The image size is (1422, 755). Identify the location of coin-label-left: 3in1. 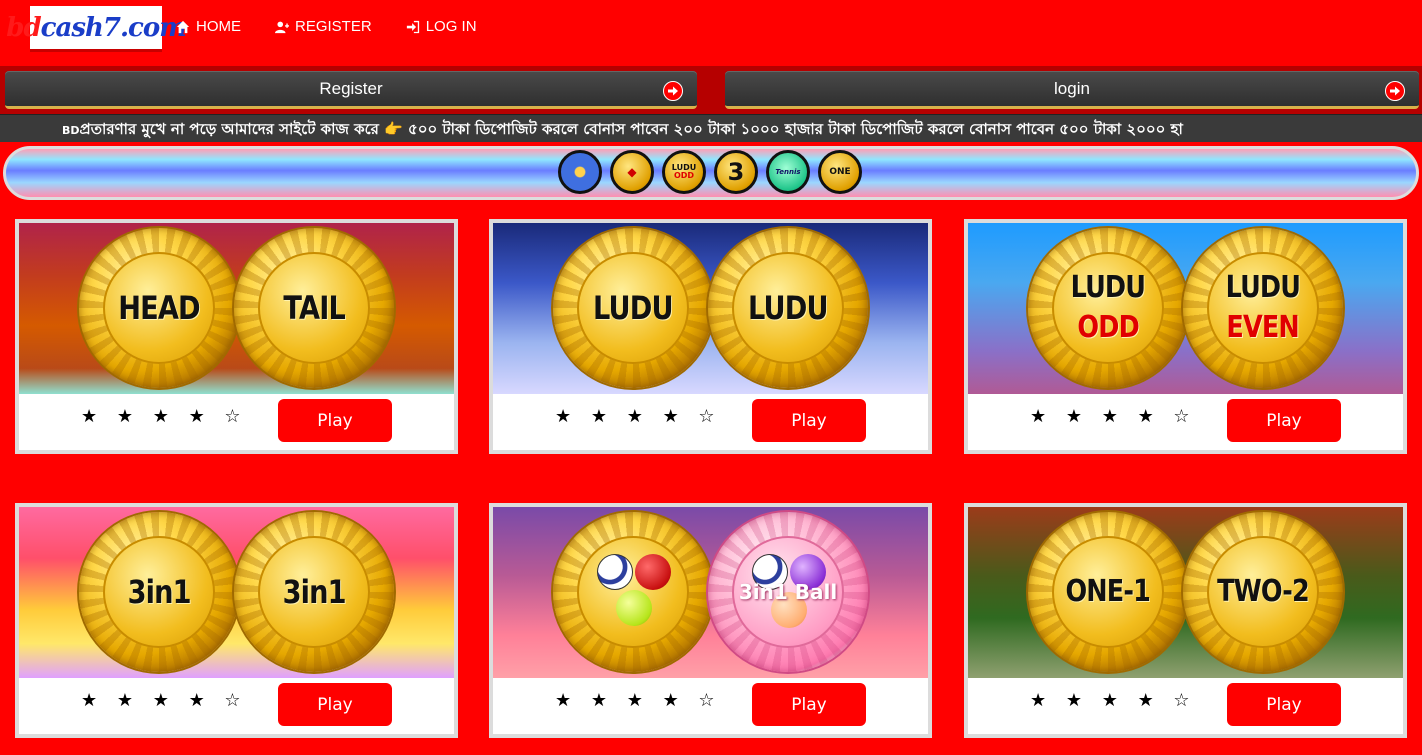
(159, 592).